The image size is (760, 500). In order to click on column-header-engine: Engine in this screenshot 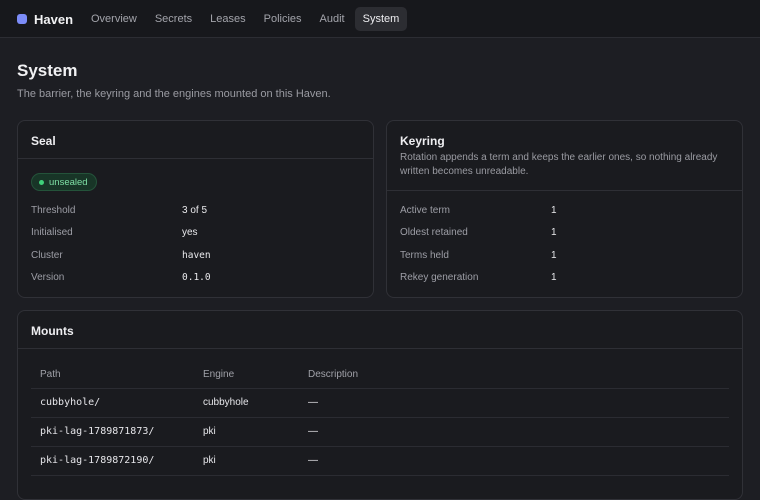, I will do `click(219, 374)`.